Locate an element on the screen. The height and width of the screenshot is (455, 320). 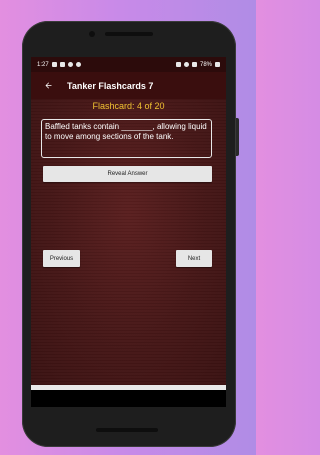
status-time: 1:27 is located at coordinates (43, 64).